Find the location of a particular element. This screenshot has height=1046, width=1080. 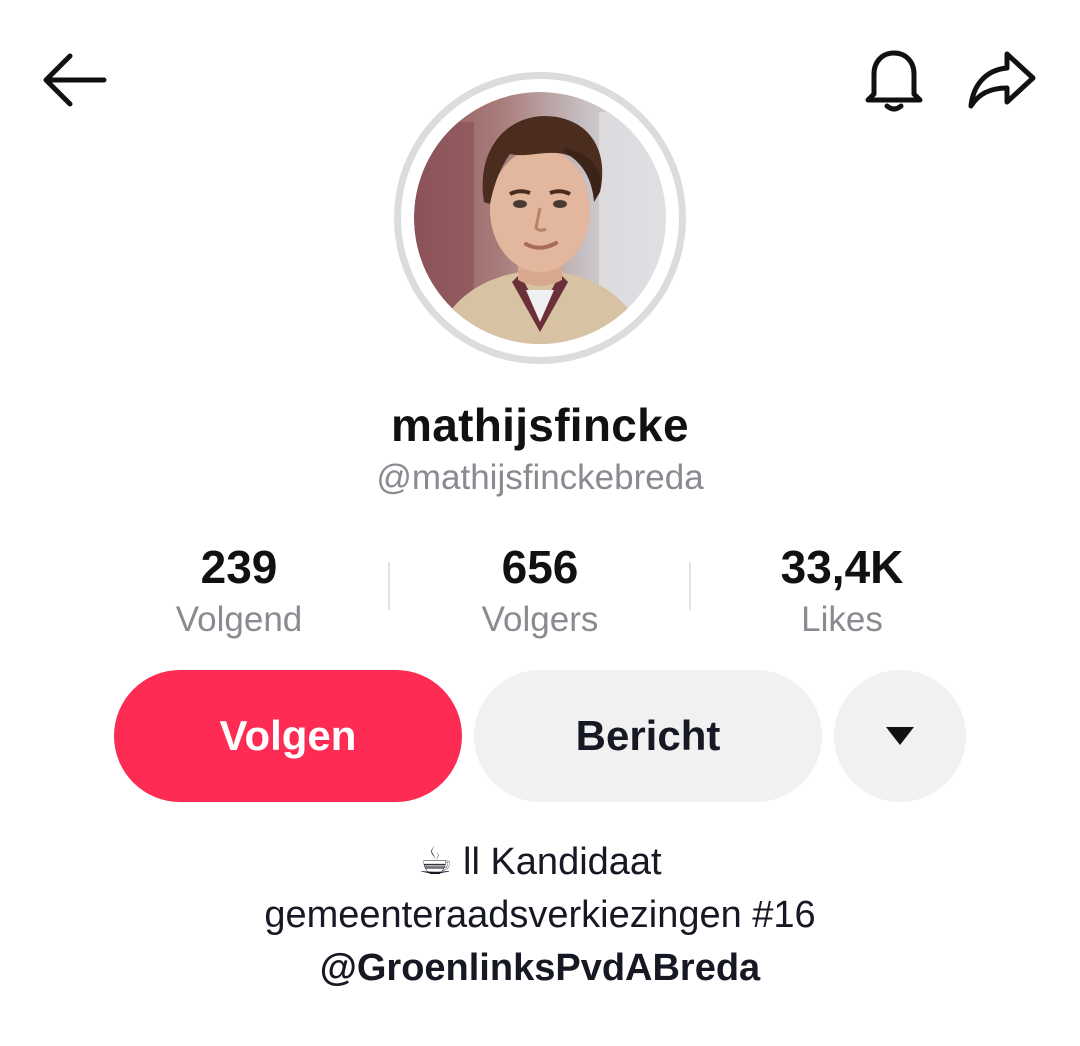

message-button: Bericht is located at coordinates (648, 736).